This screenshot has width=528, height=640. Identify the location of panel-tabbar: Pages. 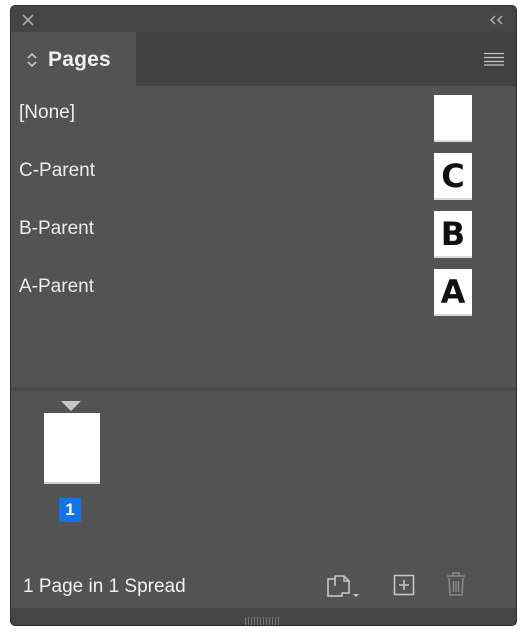
(263, 59).